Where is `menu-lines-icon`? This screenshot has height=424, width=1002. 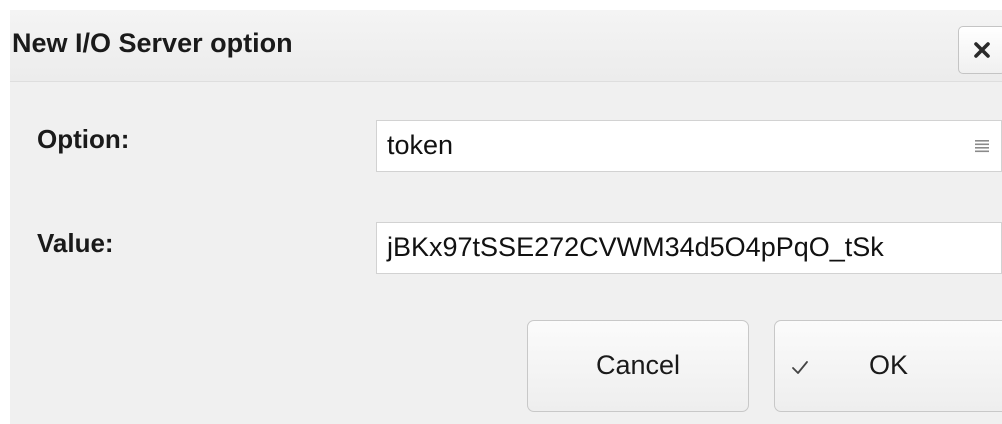
menu-lines-icon is located at coordinates (982, 146).